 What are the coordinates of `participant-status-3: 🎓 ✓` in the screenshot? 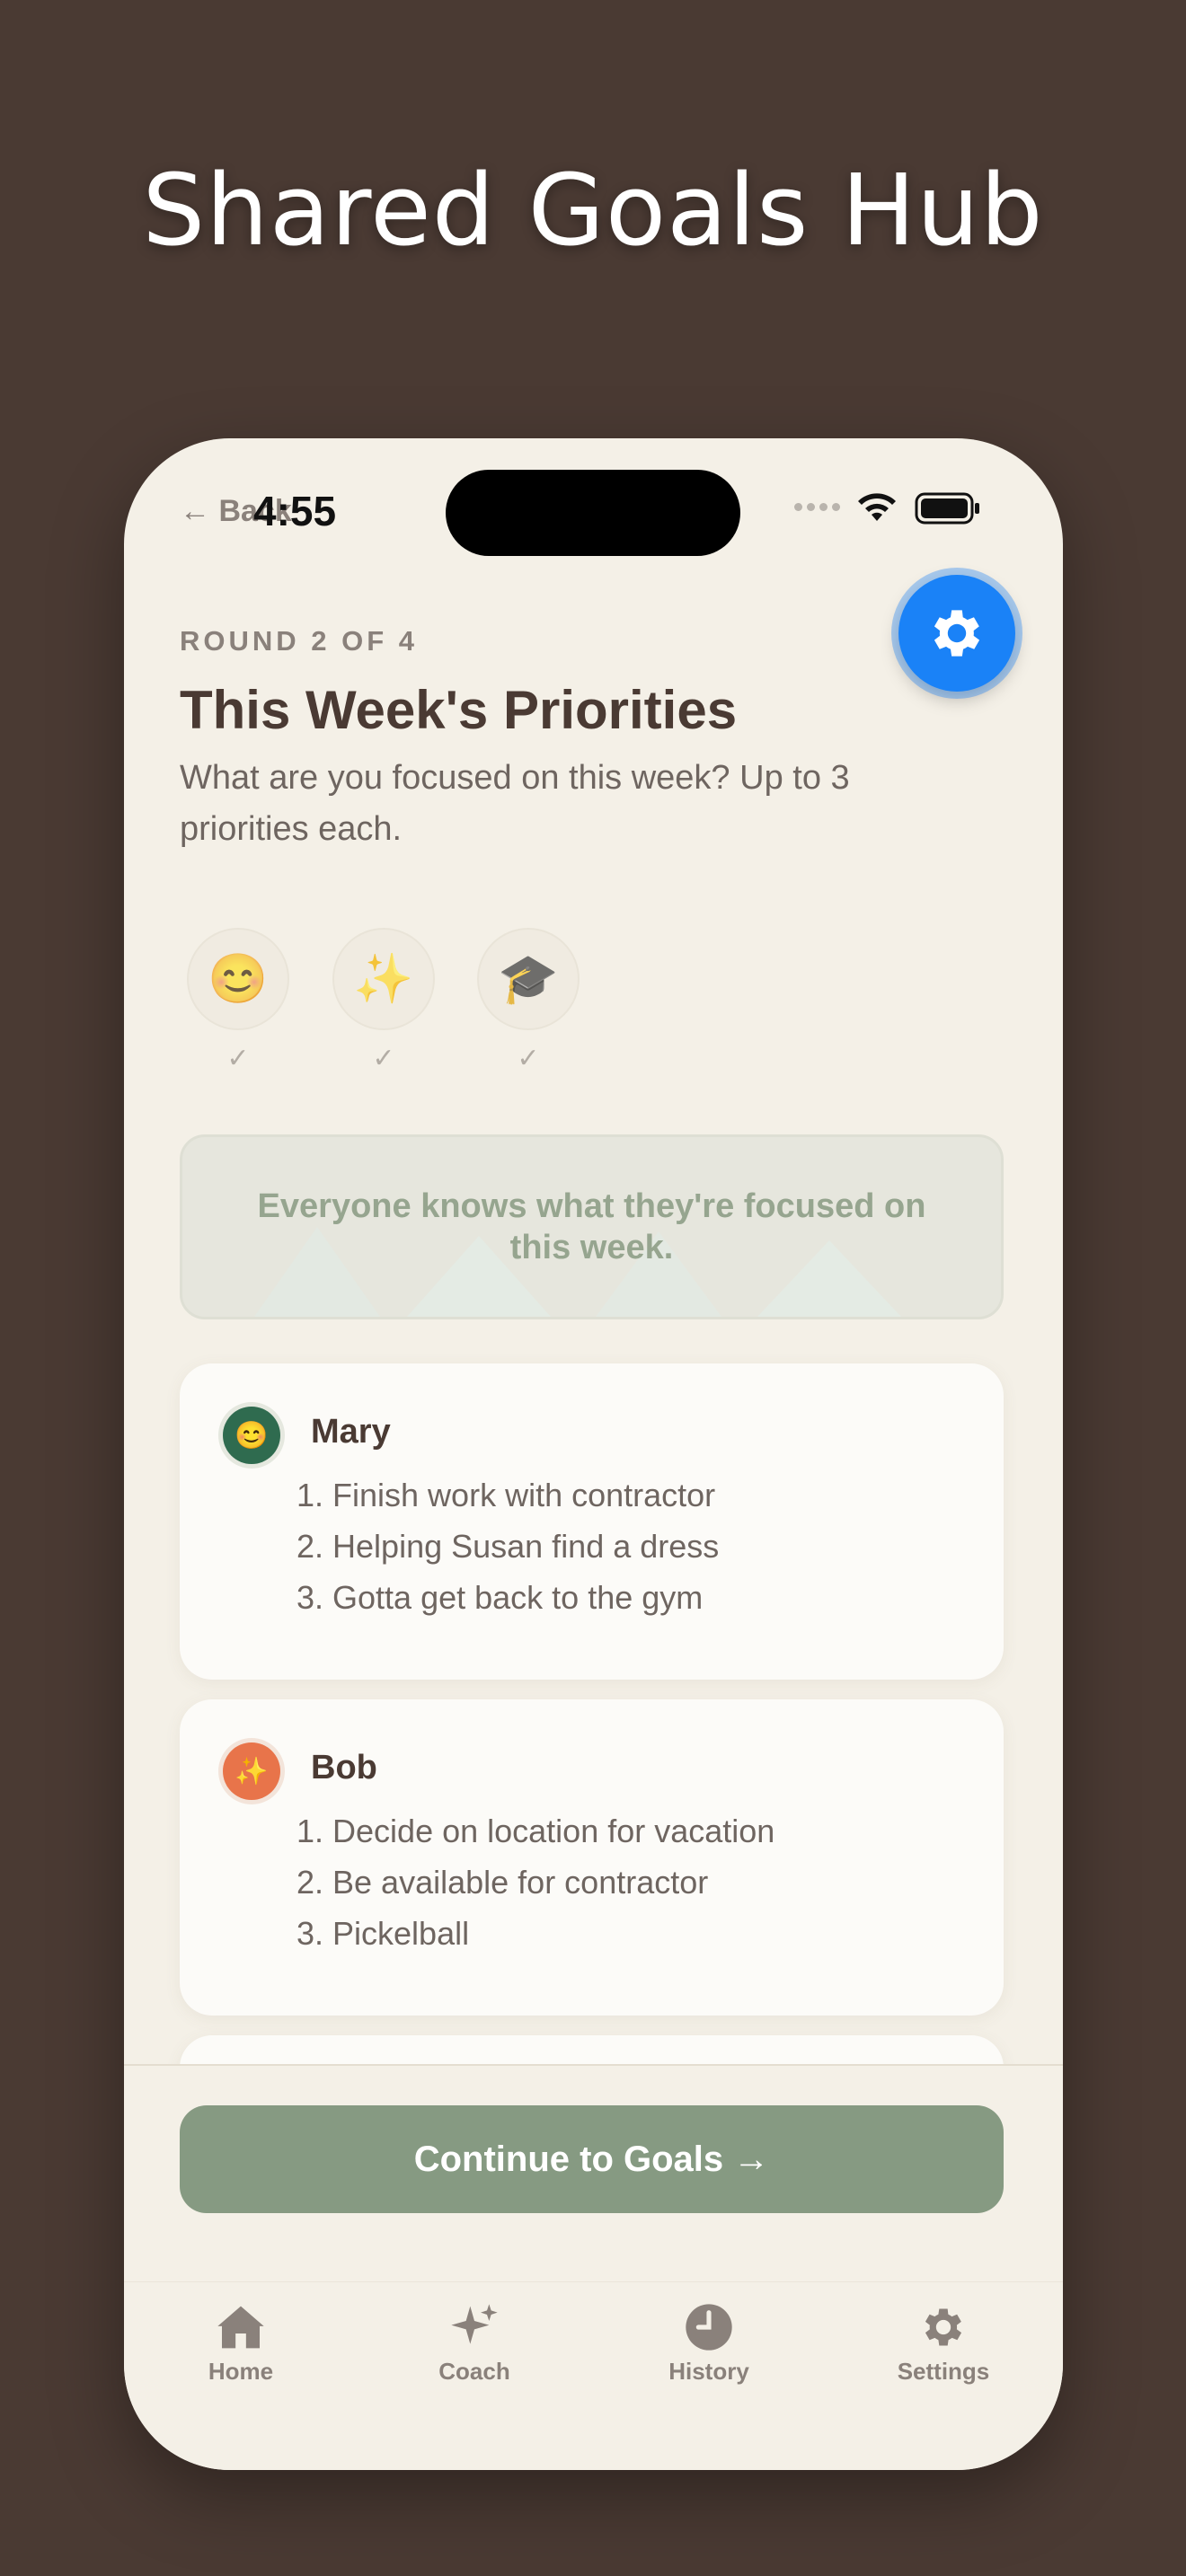 It's located at (528, 1001).